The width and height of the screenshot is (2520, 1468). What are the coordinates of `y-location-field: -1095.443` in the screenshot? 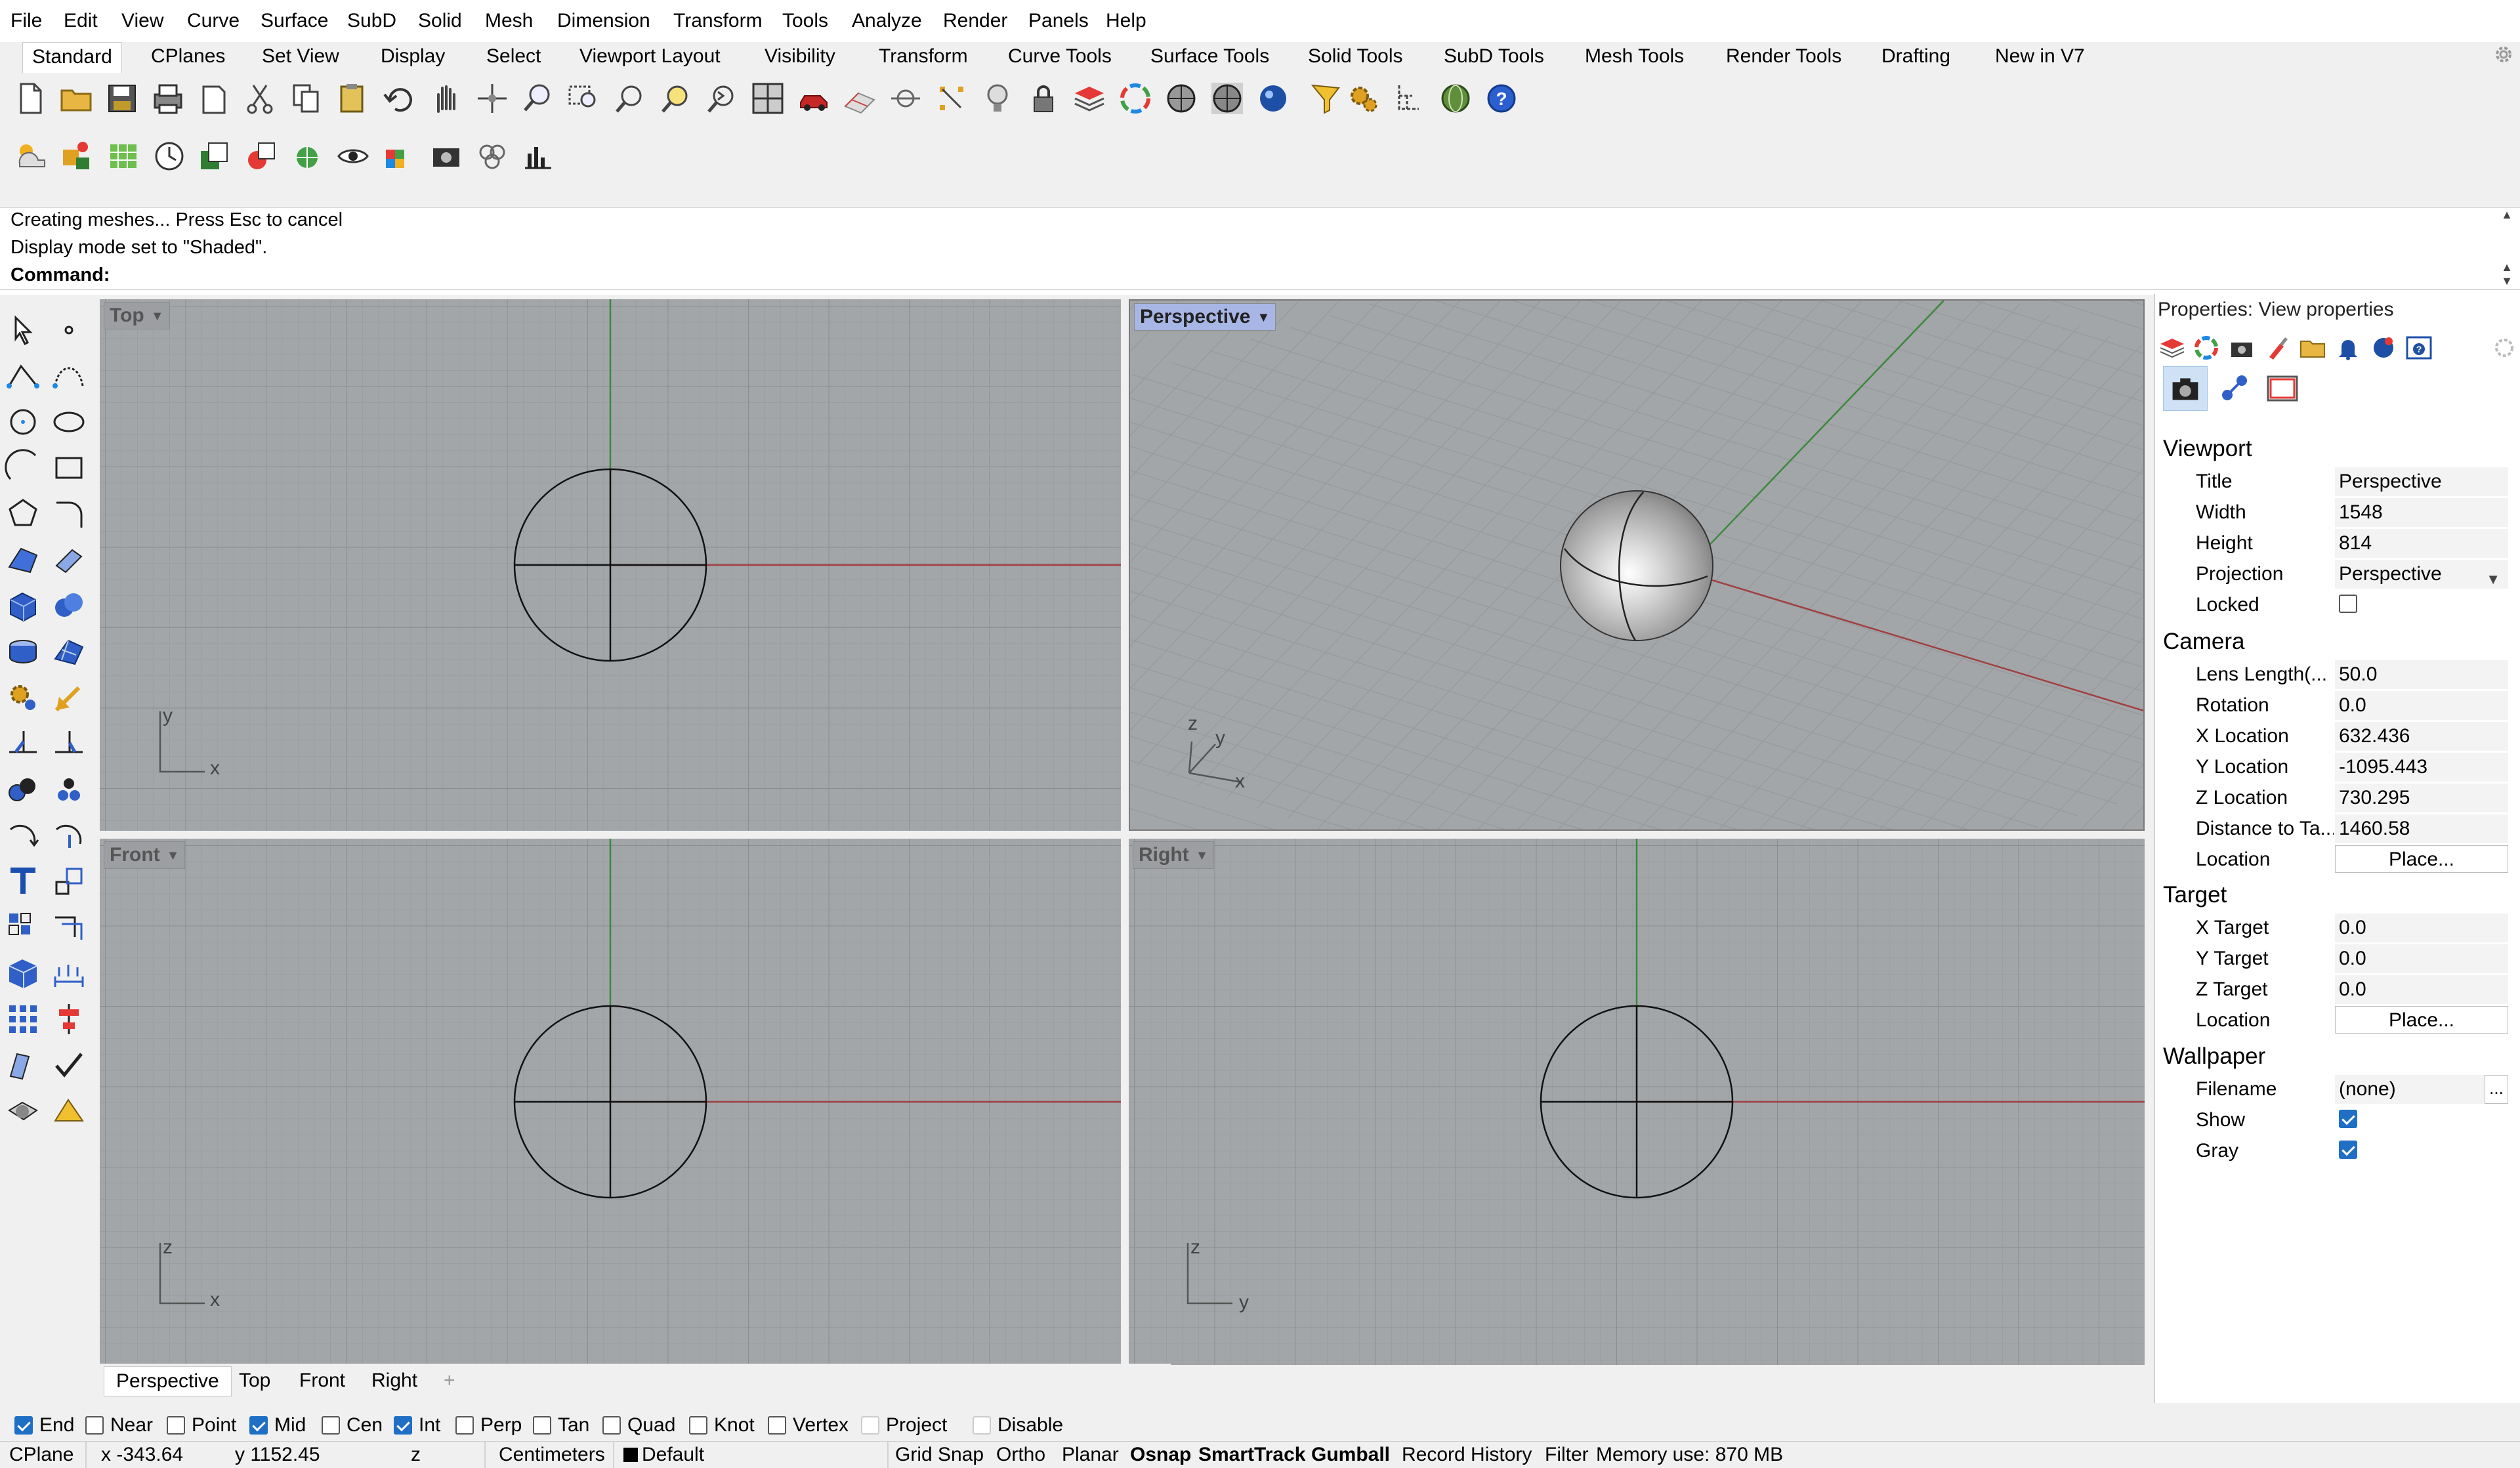 It's located at (2421, 768).